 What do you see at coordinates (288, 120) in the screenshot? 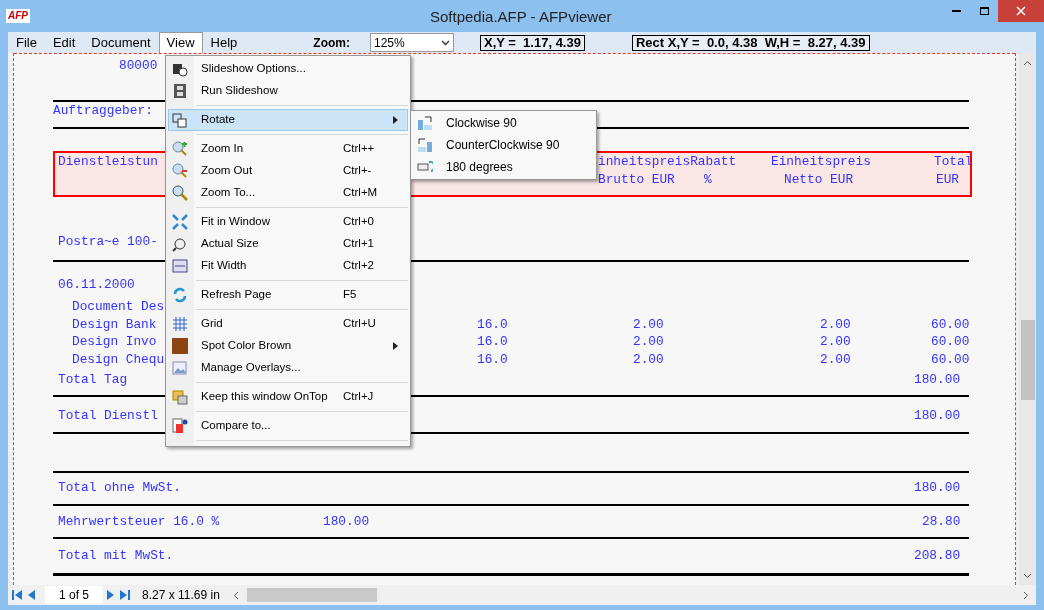
I see `menu-item: Rotate` at bounding box center [288, 120].